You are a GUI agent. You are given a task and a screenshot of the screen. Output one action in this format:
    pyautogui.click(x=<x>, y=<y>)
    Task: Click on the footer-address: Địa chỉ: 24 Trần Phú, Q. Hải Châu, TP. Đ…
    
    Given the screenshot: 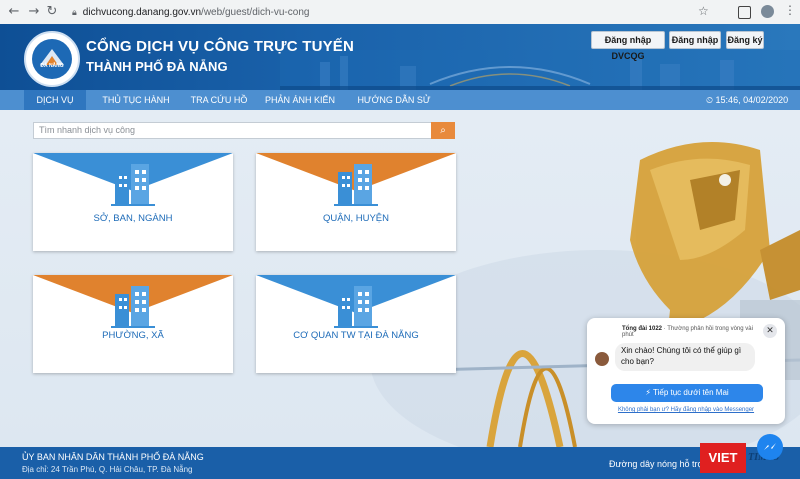 What is the action you would take?
    pyautogui.click(x=107, y=469)
    